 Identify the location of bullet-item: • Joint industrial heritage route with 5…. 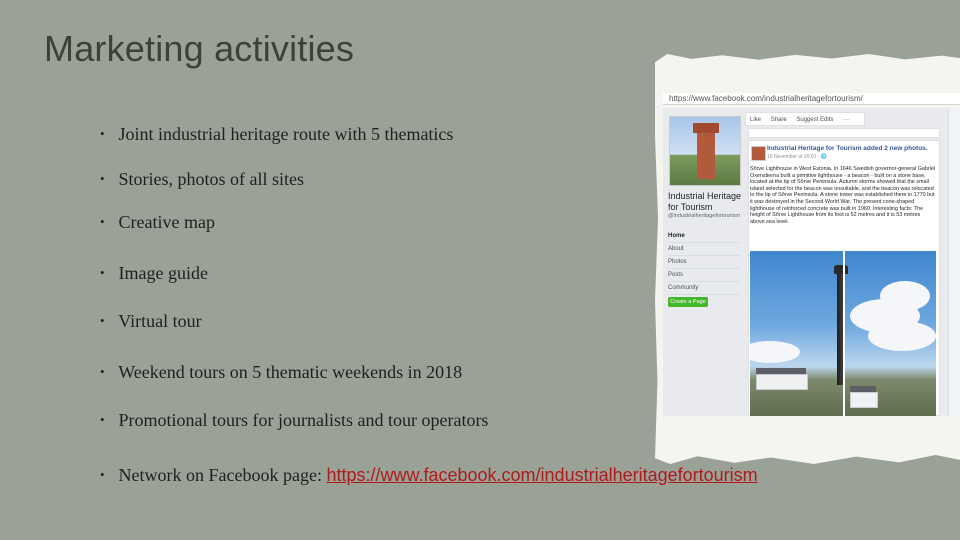
(276, 134).